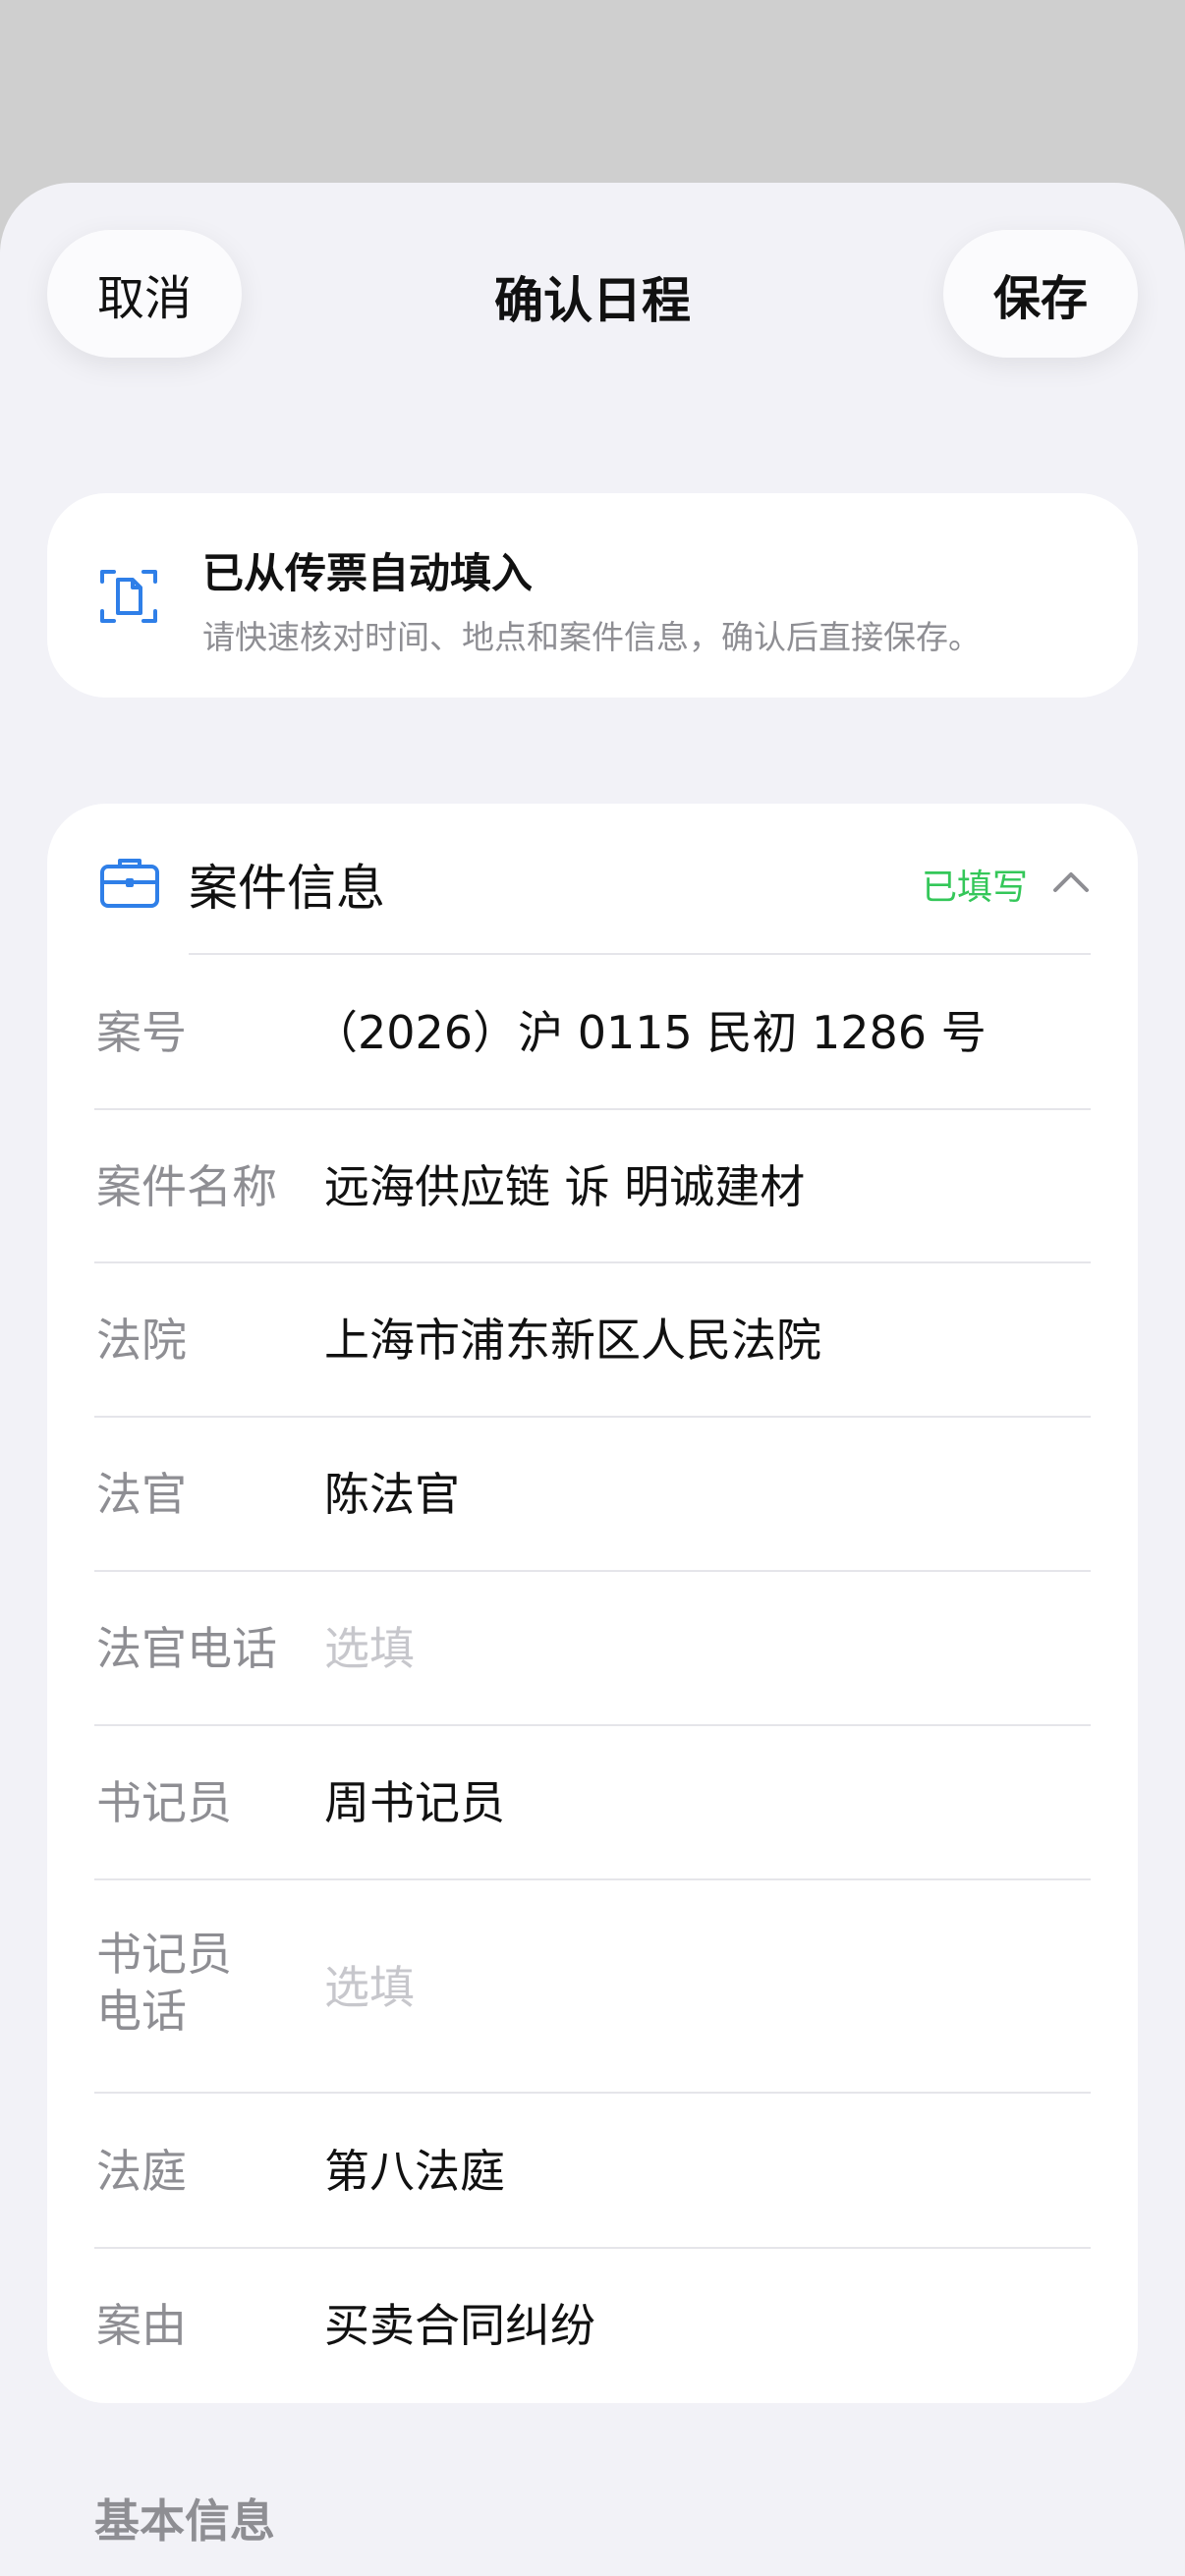  What do you see at coordinates (164, 1802) in the screenshot?
I see `field-label: 书记员` at bounding box center [164, 1802].